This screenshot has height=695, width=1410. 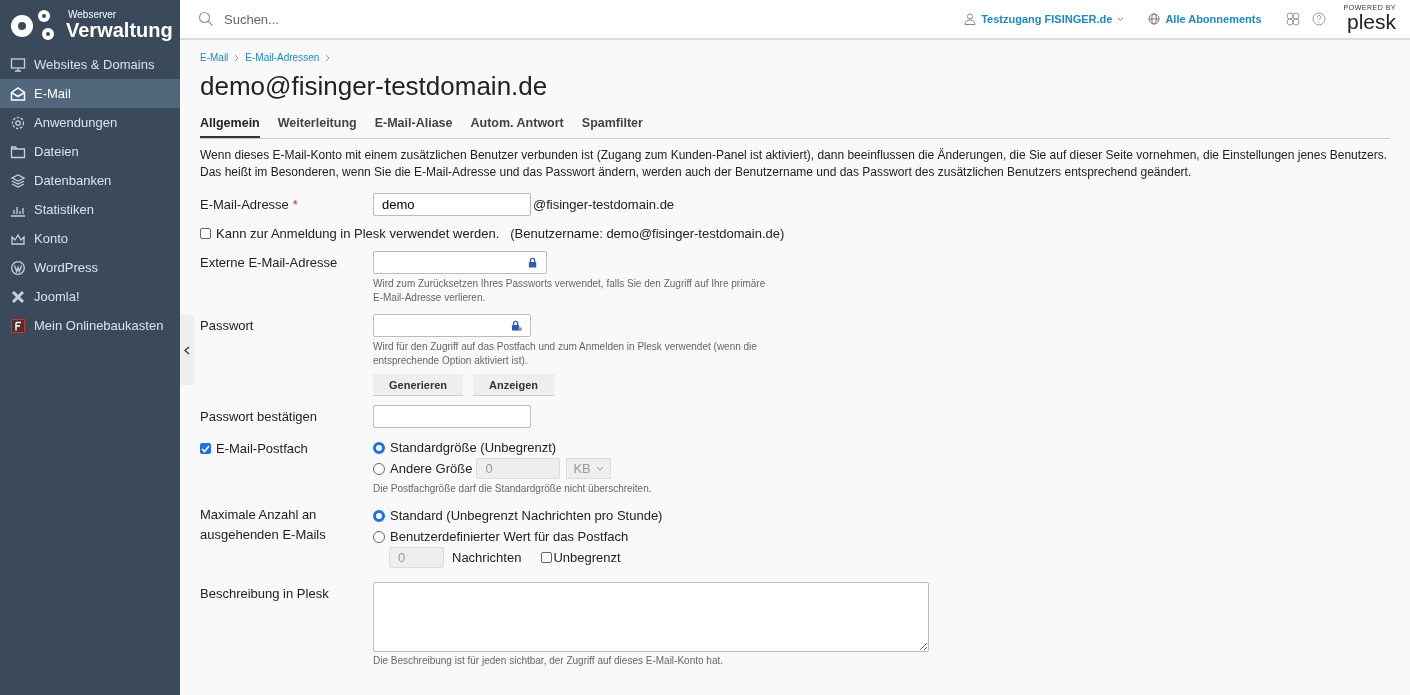 What do you see at coordinates (282, 57) in the screenshot?
I see `breadcrumb-link: E-Mail-Adressen` at bounding box center [282, 57].